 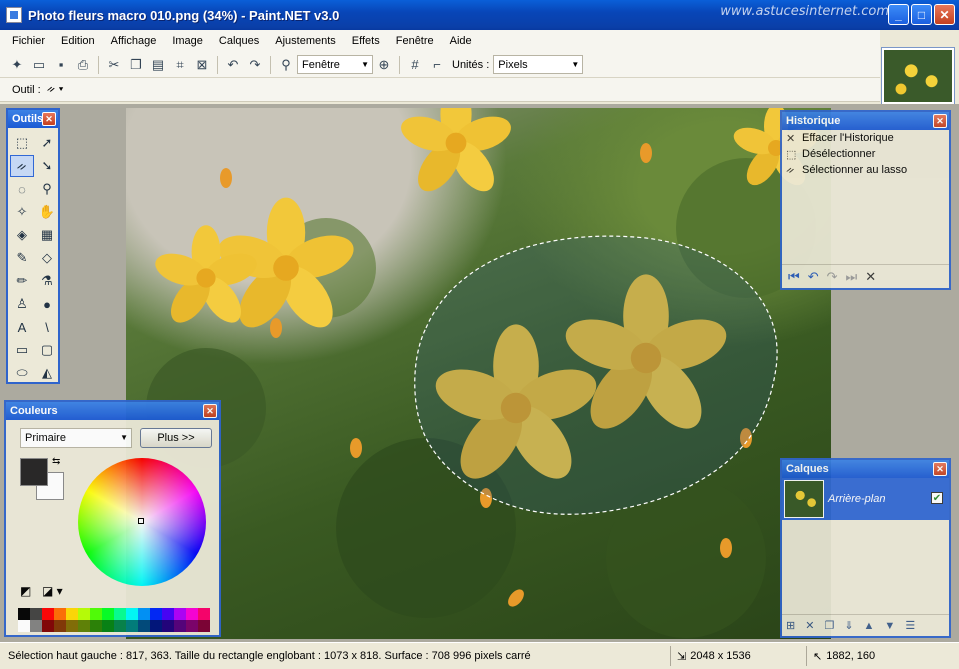 I want to click on new-file-icon: ✦, so click(x=17, y=65).